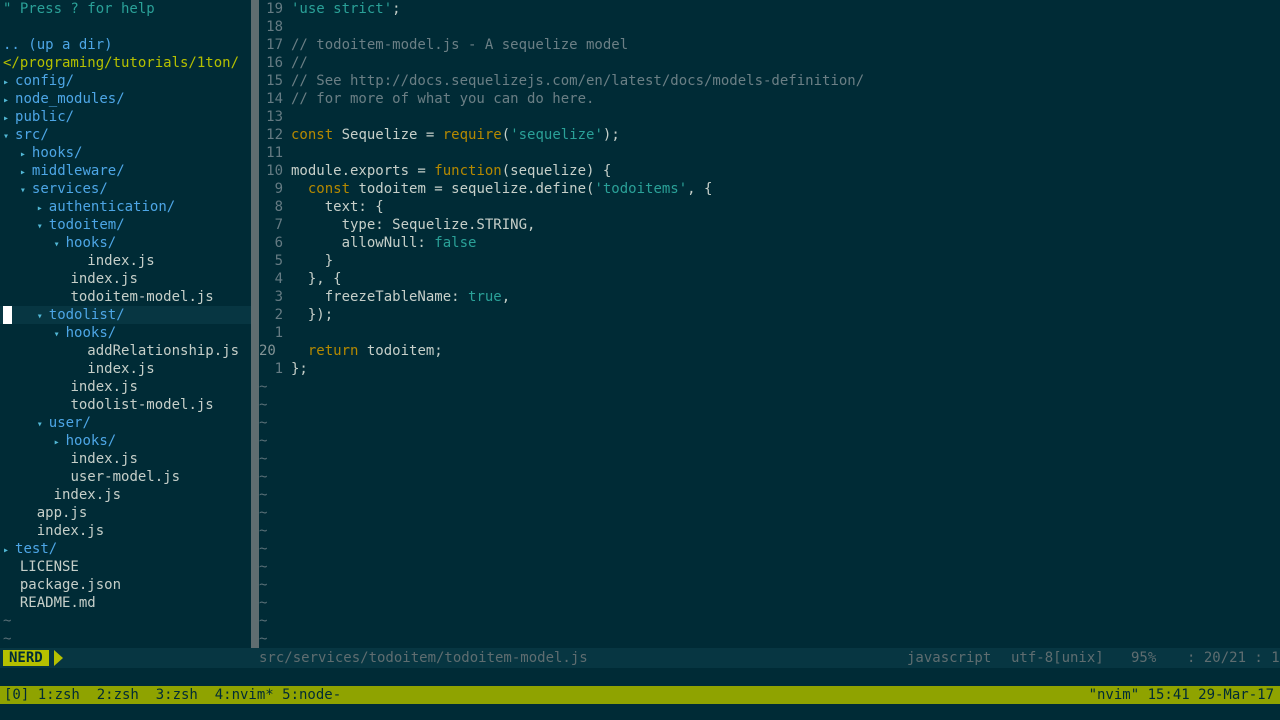 The width and height of the screenshot is (1280, 720). What do you see at coordinates (125, 63) in the screenshot?
I see `nerdtree-root: </programing/tutorials/1ton/` at bounding box center [125, 63].